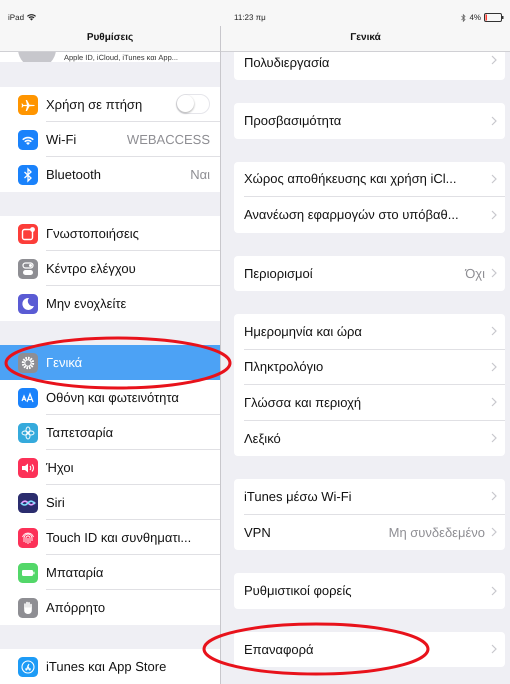 The width and height of the screenshot is (510, 684). I want to click on settings-row: Επαναφορά, so click(369, 649).